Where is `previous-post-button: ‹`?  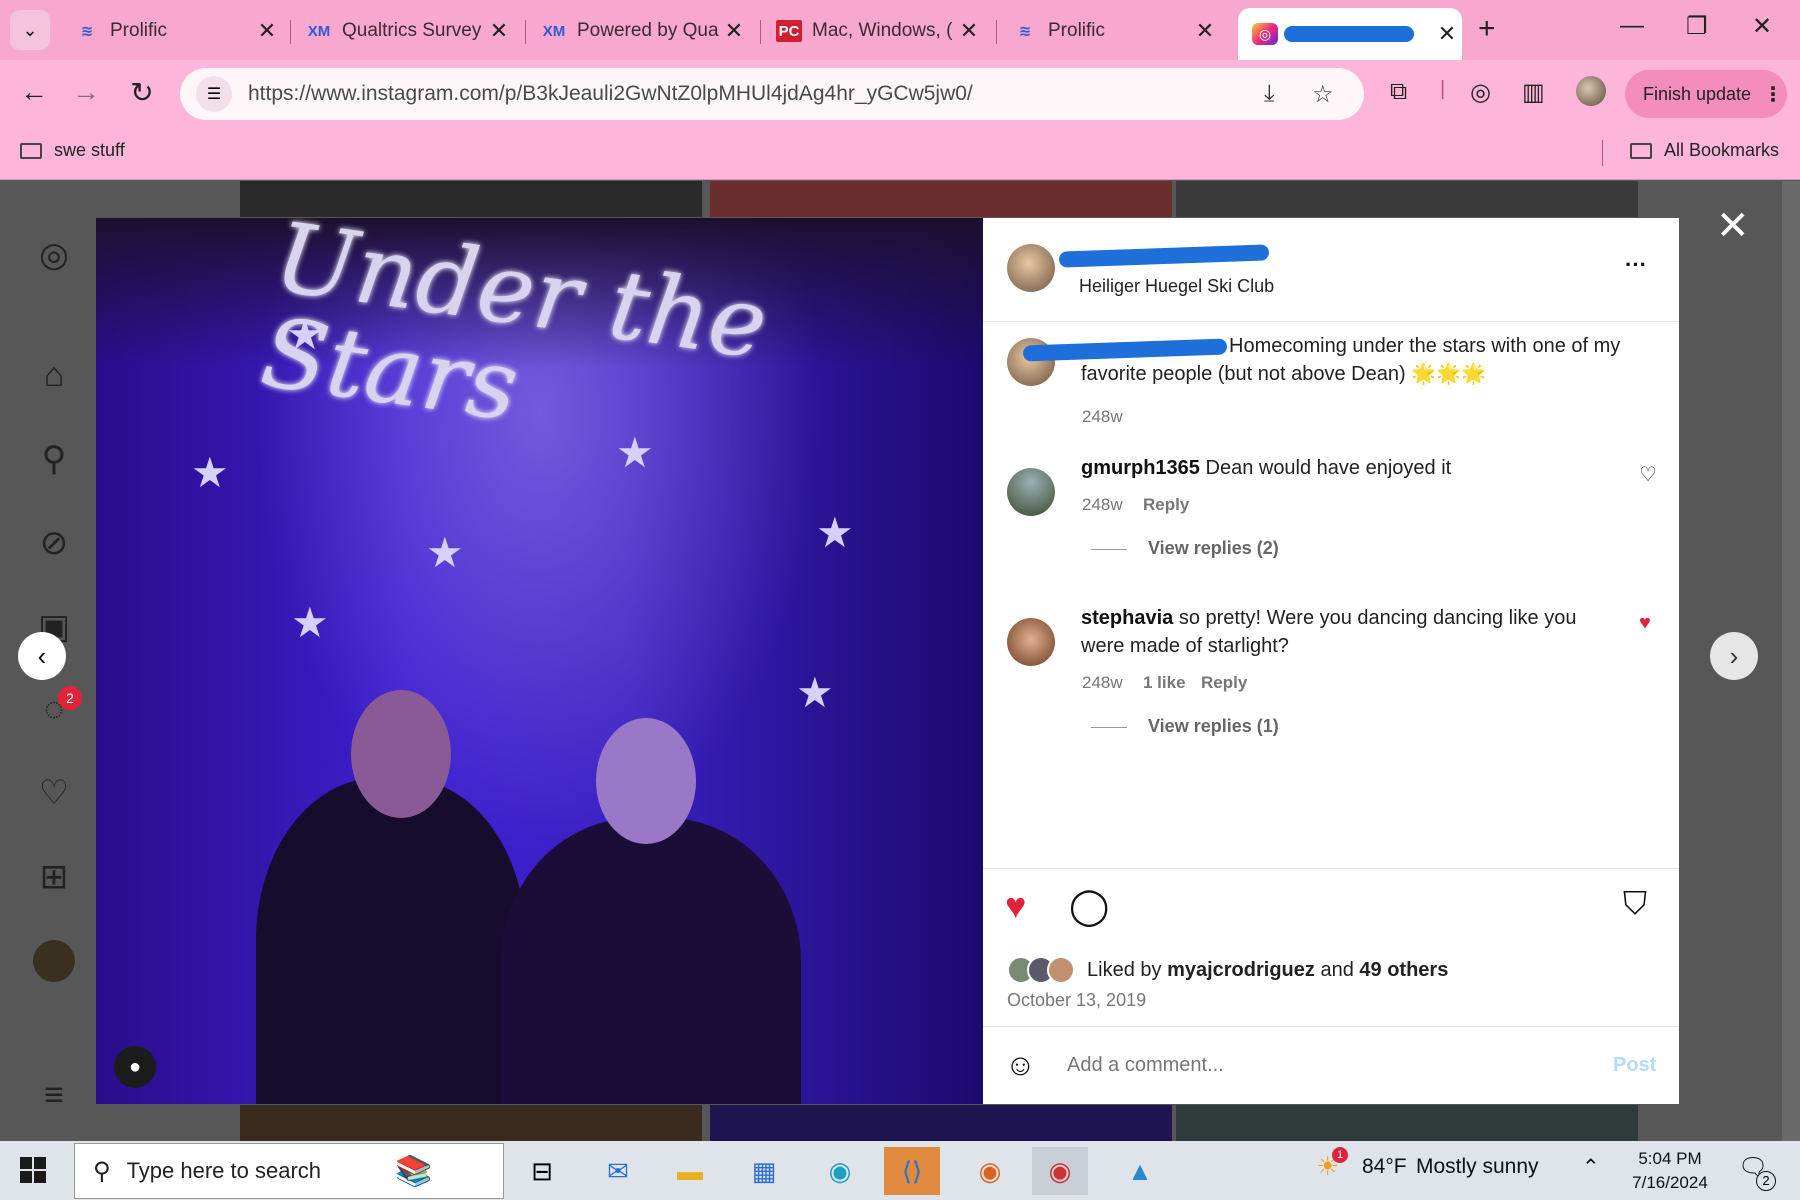
previous-post-button: ‹ is located at coordinates (42, 656).